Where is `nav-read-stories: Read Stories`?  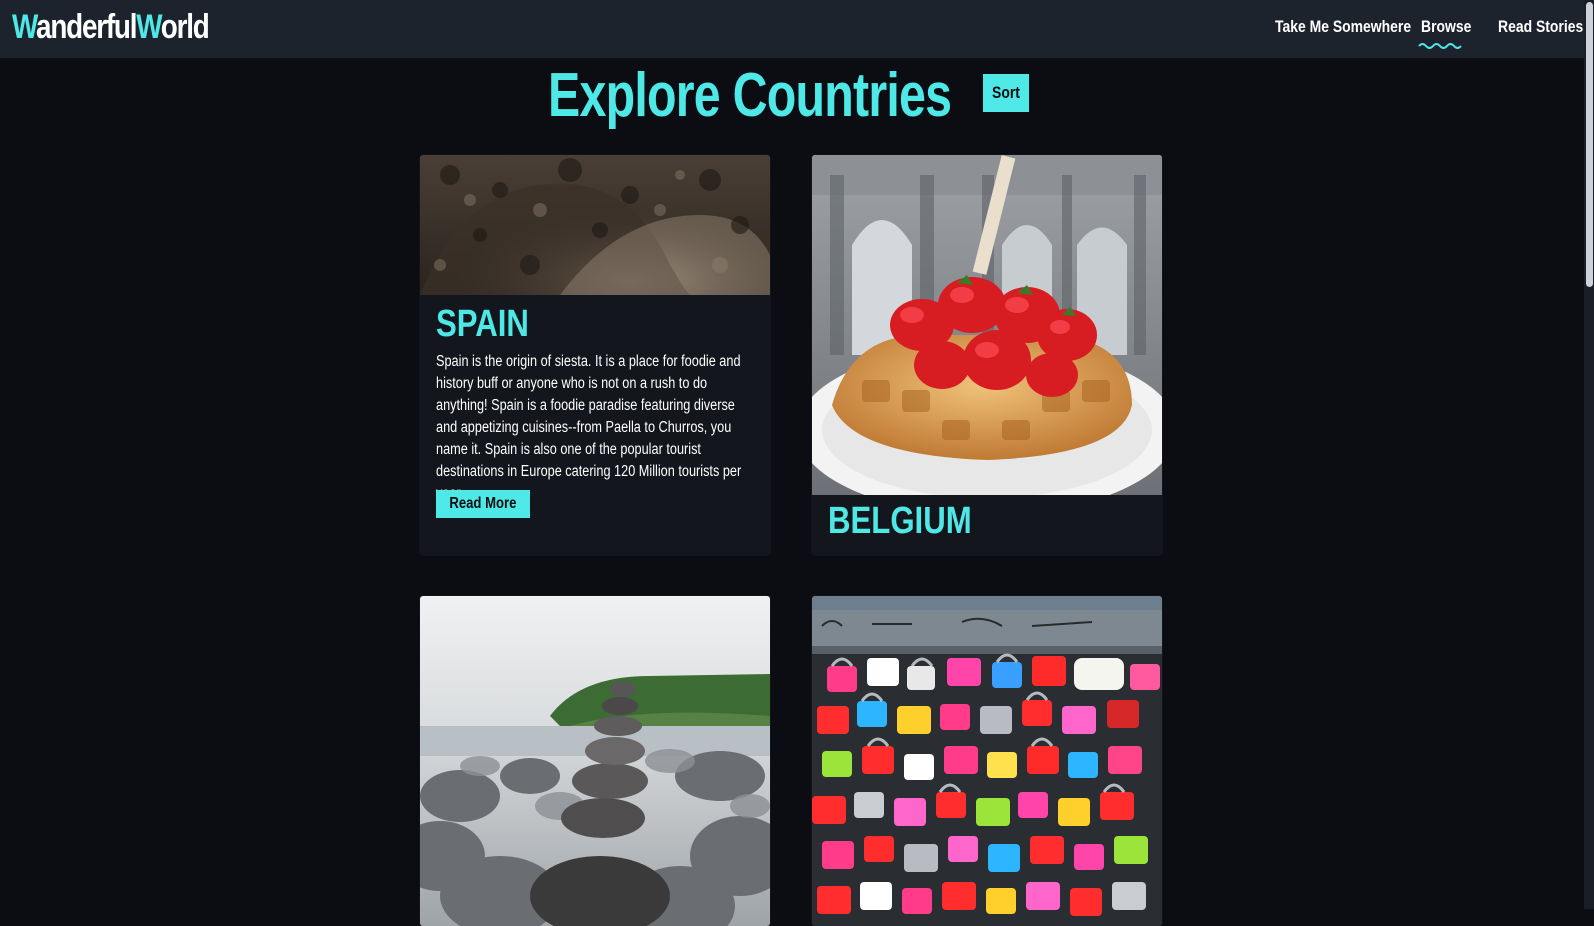 nav-read-stories: Read Stories is located at coordinates (1540, 27).